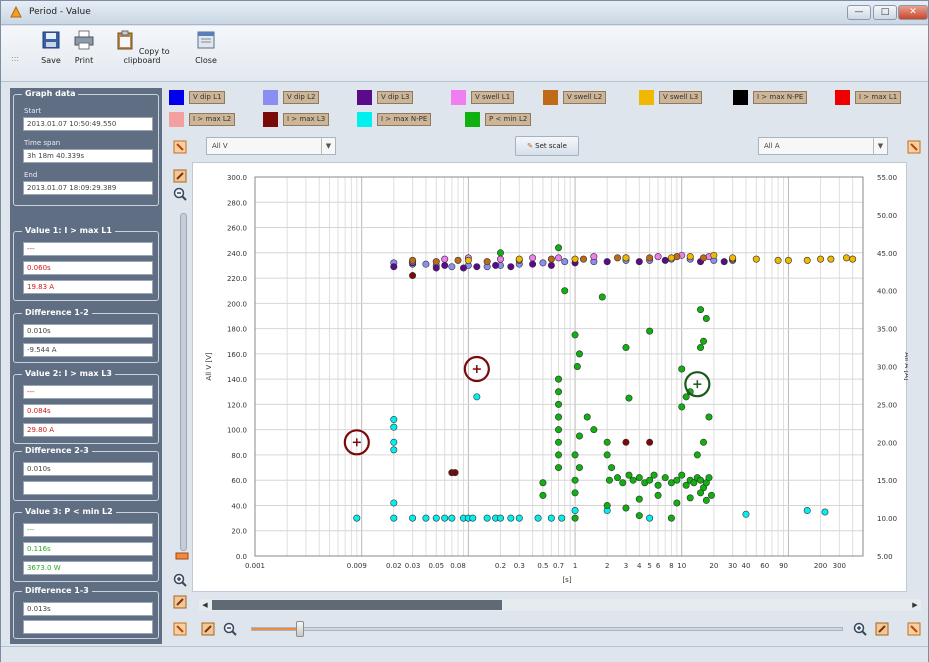 This screenshot has width=929, height=662. What do you see at coordinates (205, 605) in the screenshot?
I see `scroll-left-icon: ◀` at bounding box center [205, 605].